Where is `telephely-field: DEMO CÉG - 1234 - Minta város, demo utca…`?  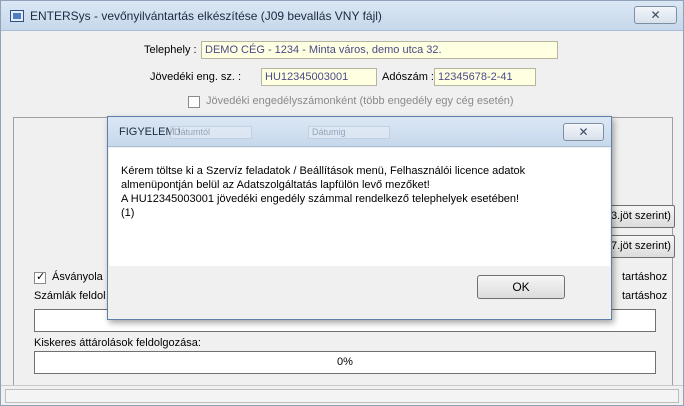 telephely-field: DEMO CÉG - 1234 - Minta város, demo utca… is located at coordinates (379, 50).